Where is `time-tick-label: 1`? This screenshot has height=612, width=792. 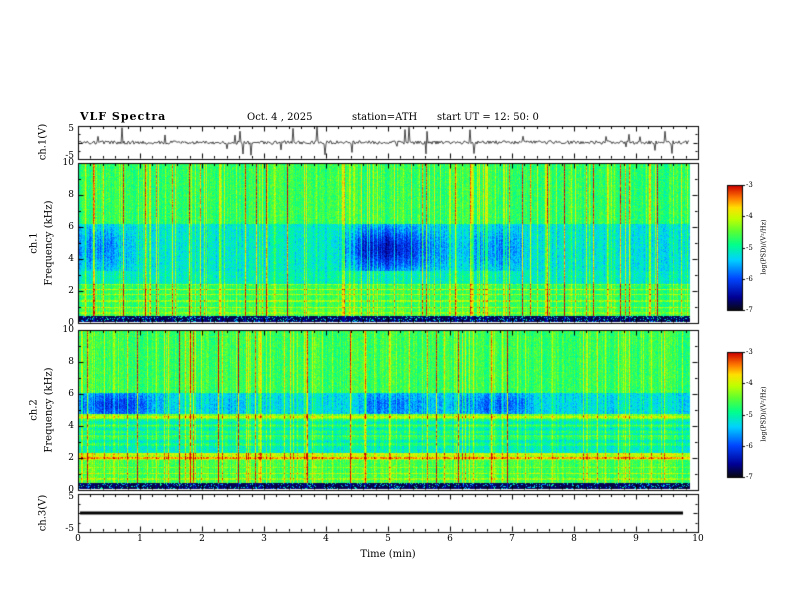 time-tick-label: 1 is located at coordinates (140, 539).